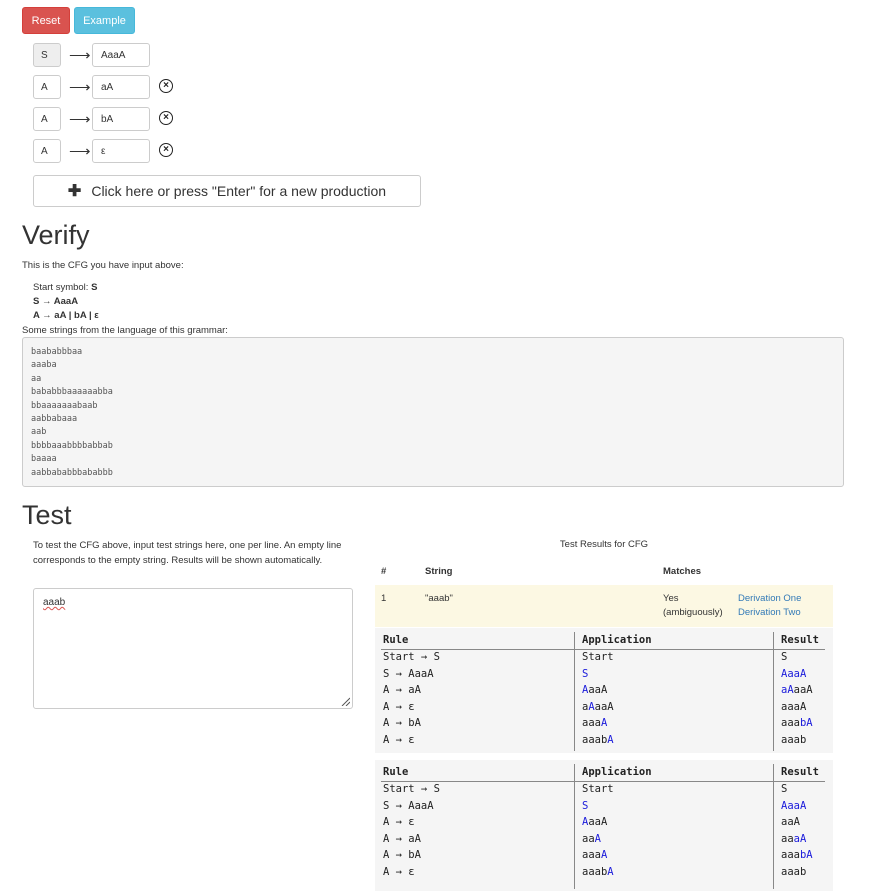 The width and height of the screenshot is (877, 891). I want to click on derivation-result: aaA, so click(790, 822).